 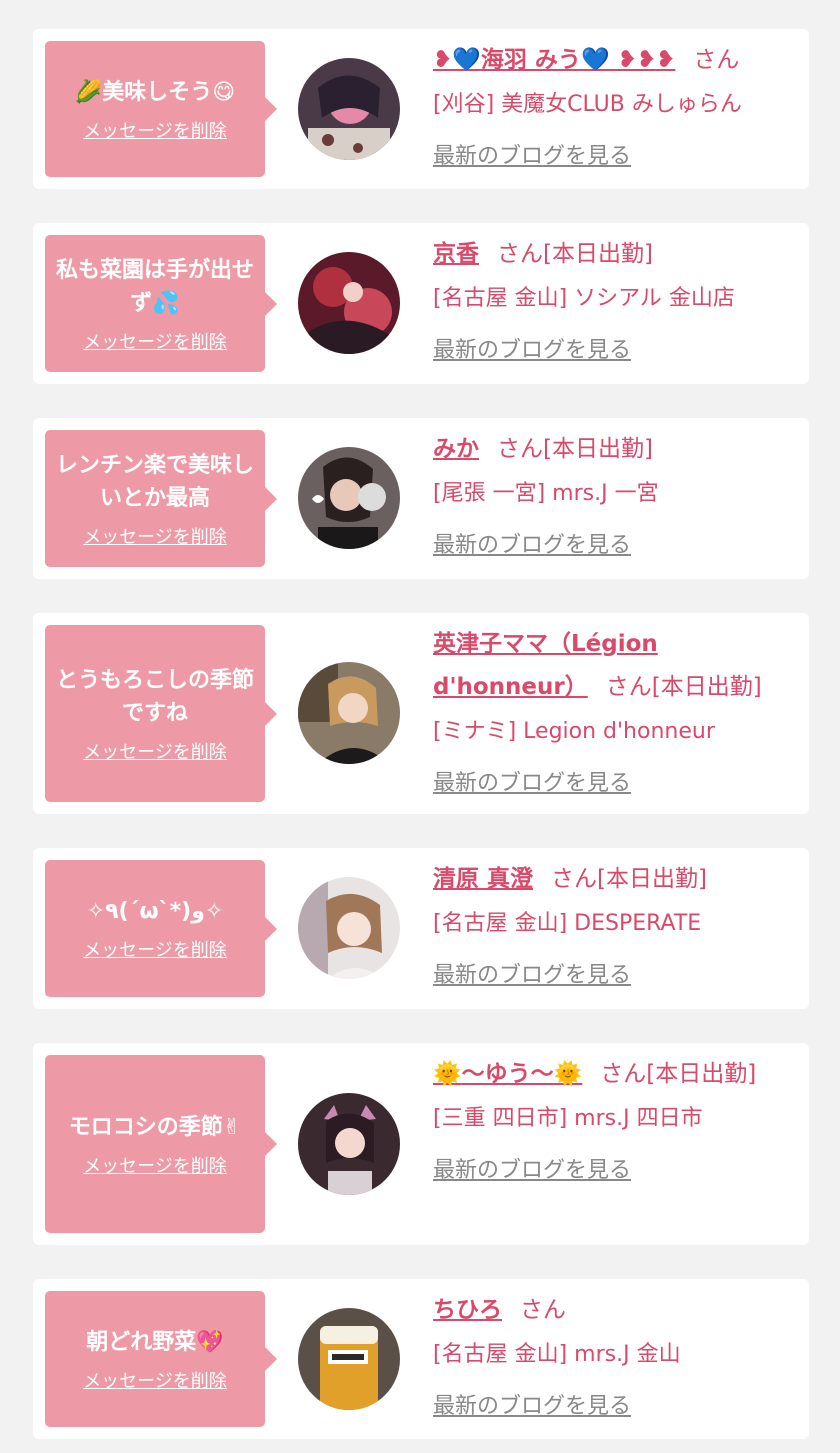 I want to click on profile-name-link: 🌞〜ゆう〜🌞, so click(x=507, y=1074).